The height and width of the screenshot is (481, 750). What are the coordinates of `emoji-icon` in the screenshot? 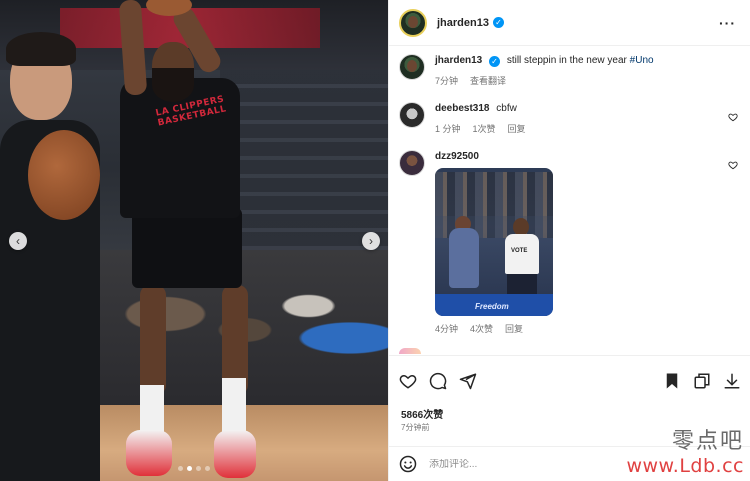 It's located at (408, 464).